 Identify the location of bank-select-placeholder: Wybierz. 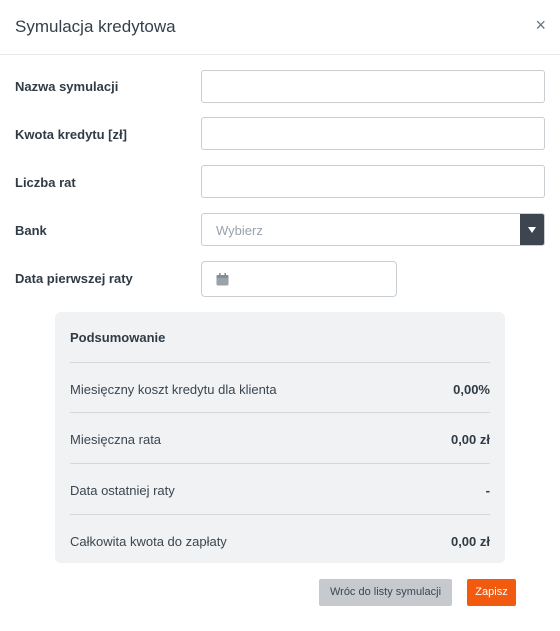
(239, 230).